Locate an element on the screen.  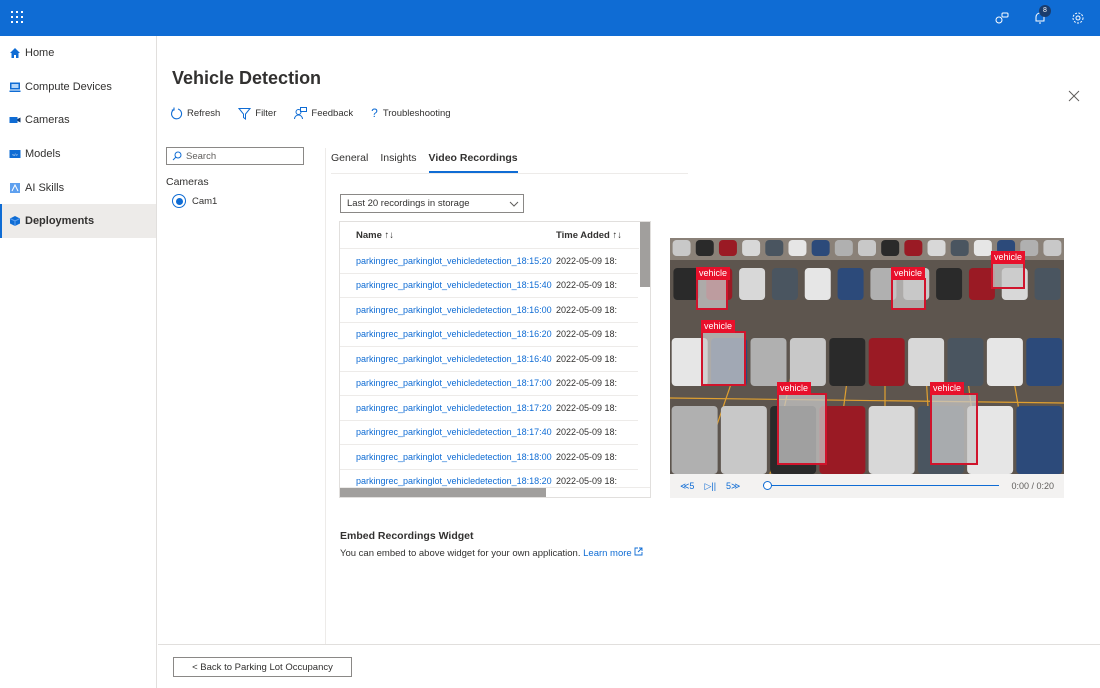
sidebar-item-compute-devices: Compute Devices is located at coordinates (78, 87).